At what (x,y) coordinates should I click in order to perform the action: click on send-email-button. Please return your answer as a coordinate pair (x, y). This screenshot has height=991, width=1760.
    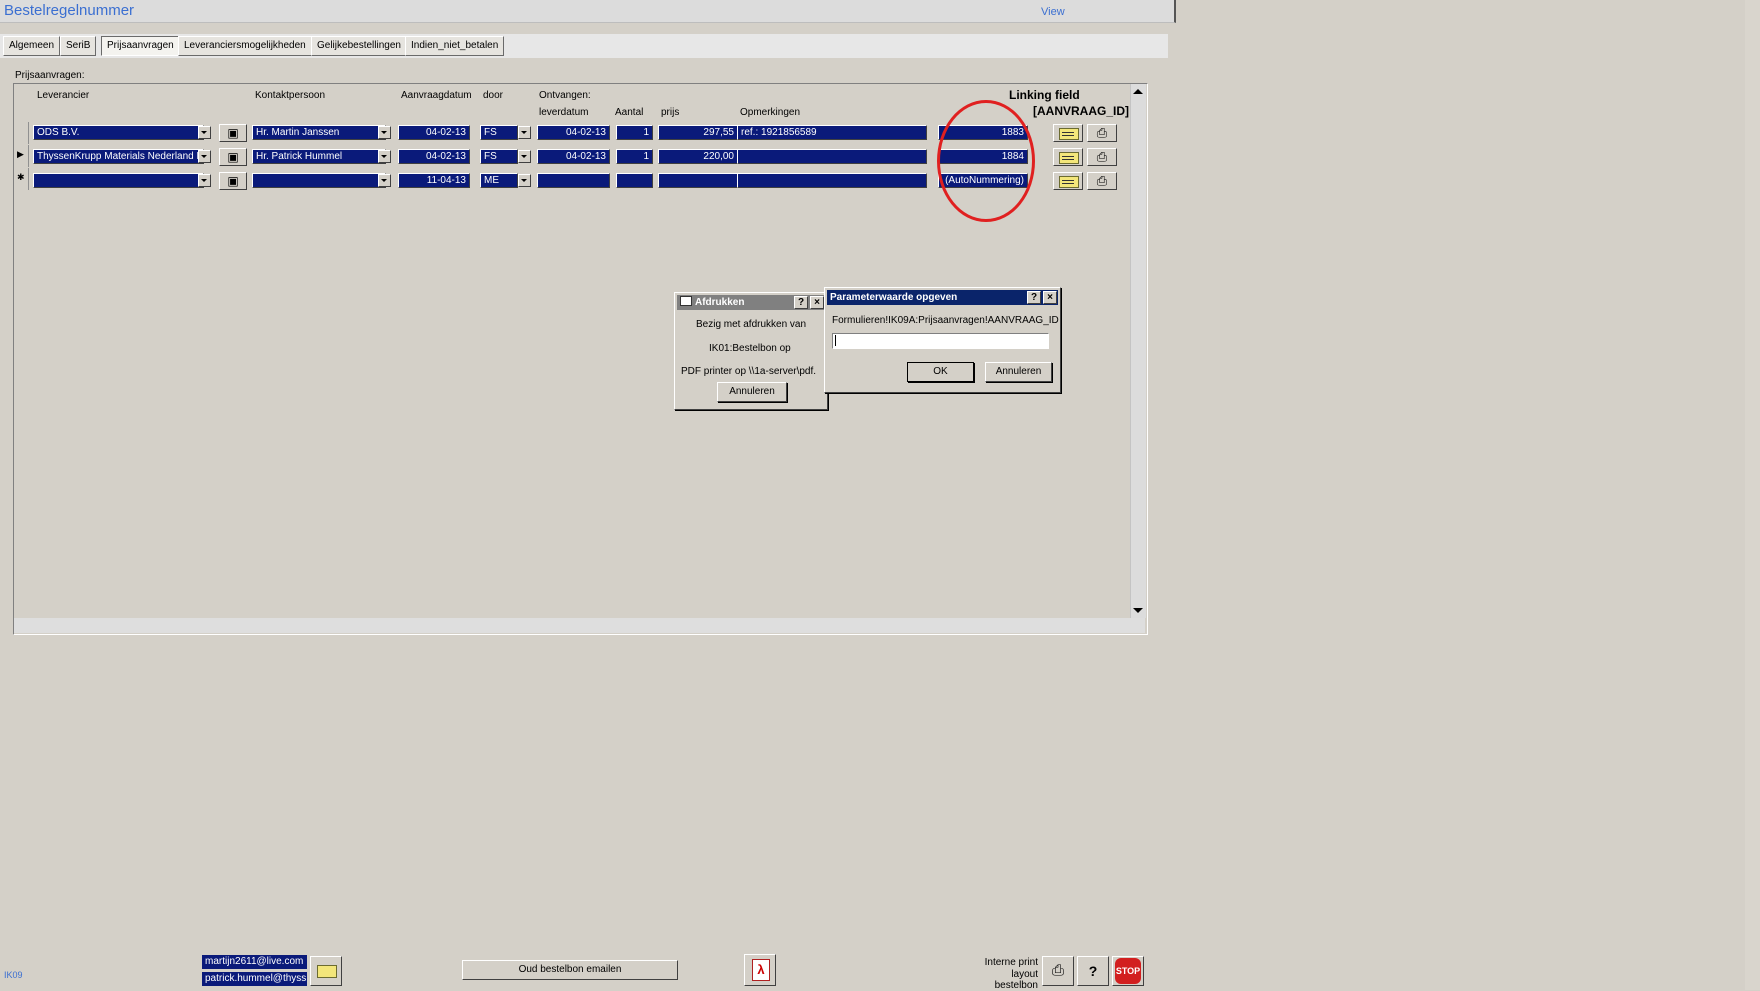
    Looking at the image, I should click on (326, 971).